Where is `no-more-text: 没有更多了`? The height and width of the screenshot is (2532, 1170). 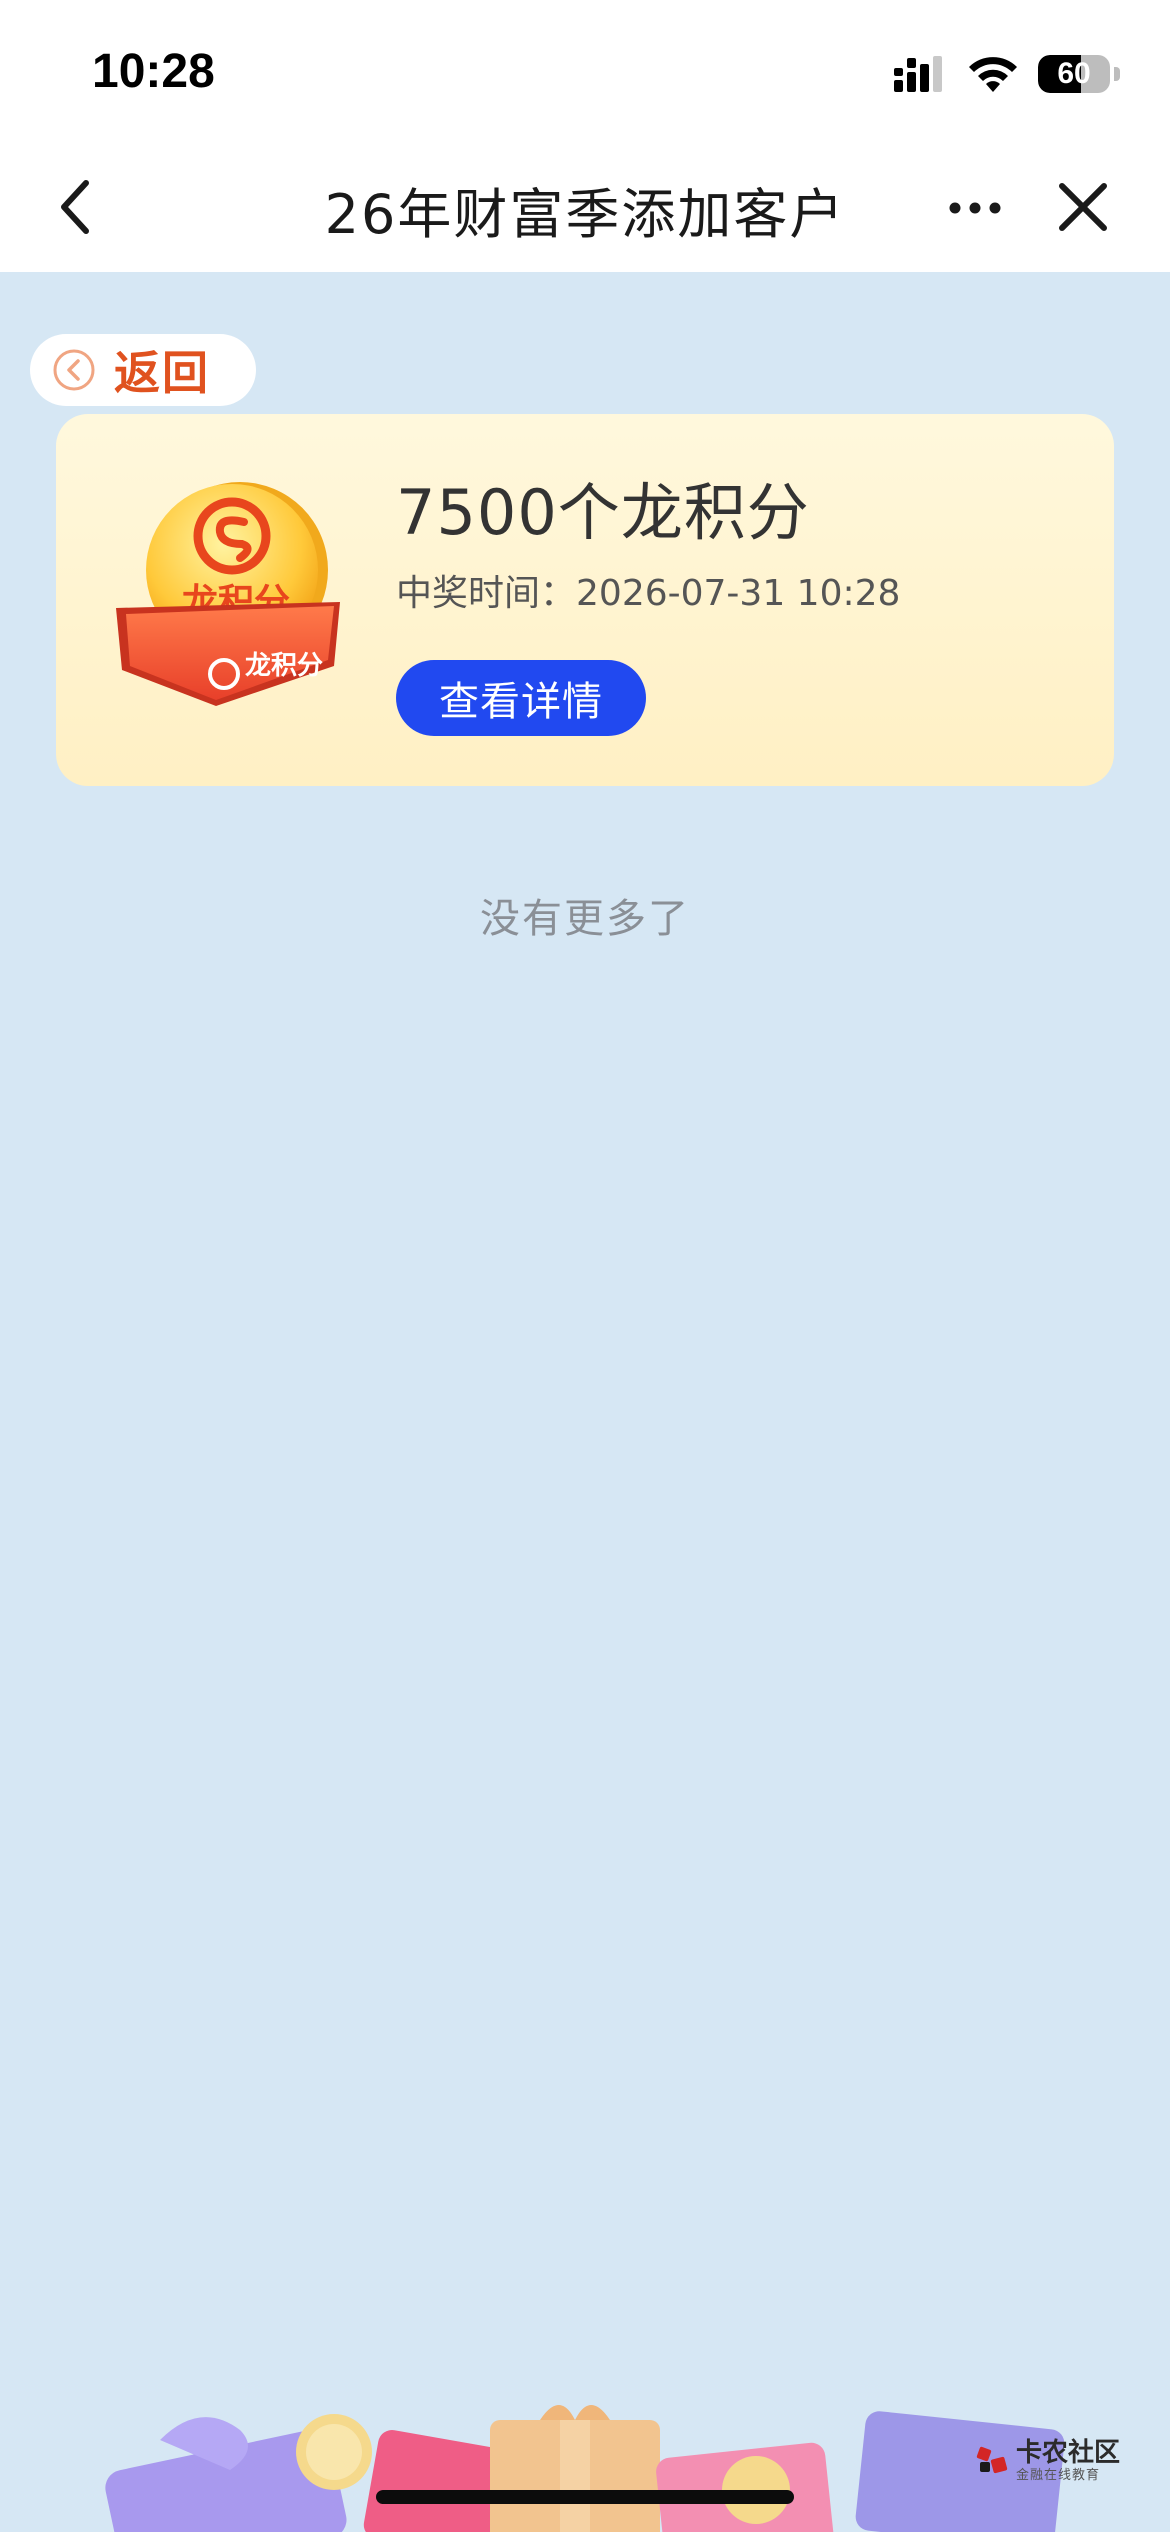
no-more-text: 没有更多了 is located at coordinates (585, 919).